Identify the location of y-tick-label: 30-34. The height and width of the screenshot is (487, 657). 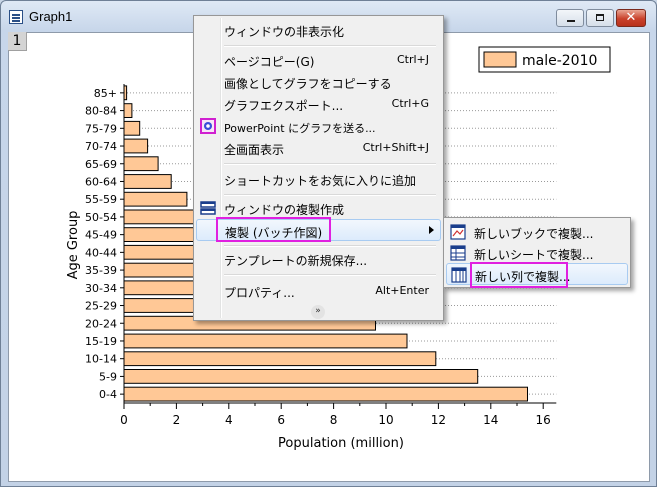
(101, 288).